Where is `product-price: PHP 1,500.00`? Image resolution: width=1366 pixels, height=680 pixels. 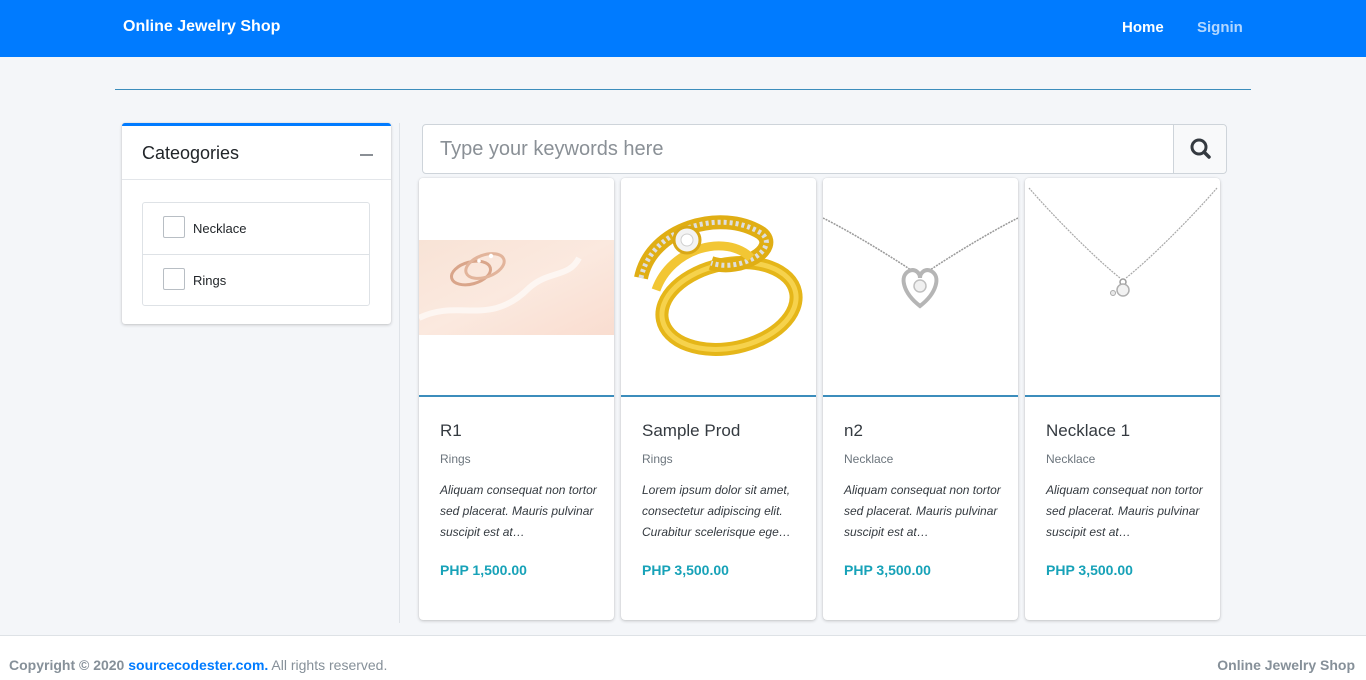
product-price: PHP 1,500.00 is located at coordinates (483, 570).